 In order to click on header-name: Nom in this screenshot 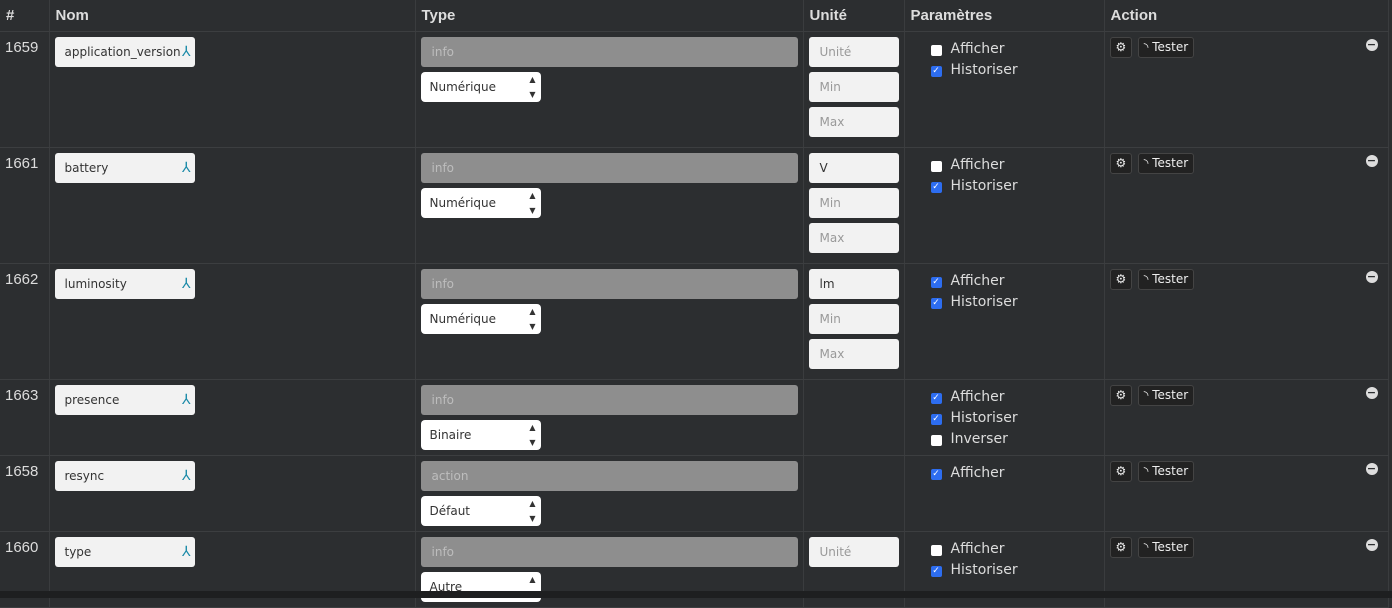, I will do `click(232, 16)`.